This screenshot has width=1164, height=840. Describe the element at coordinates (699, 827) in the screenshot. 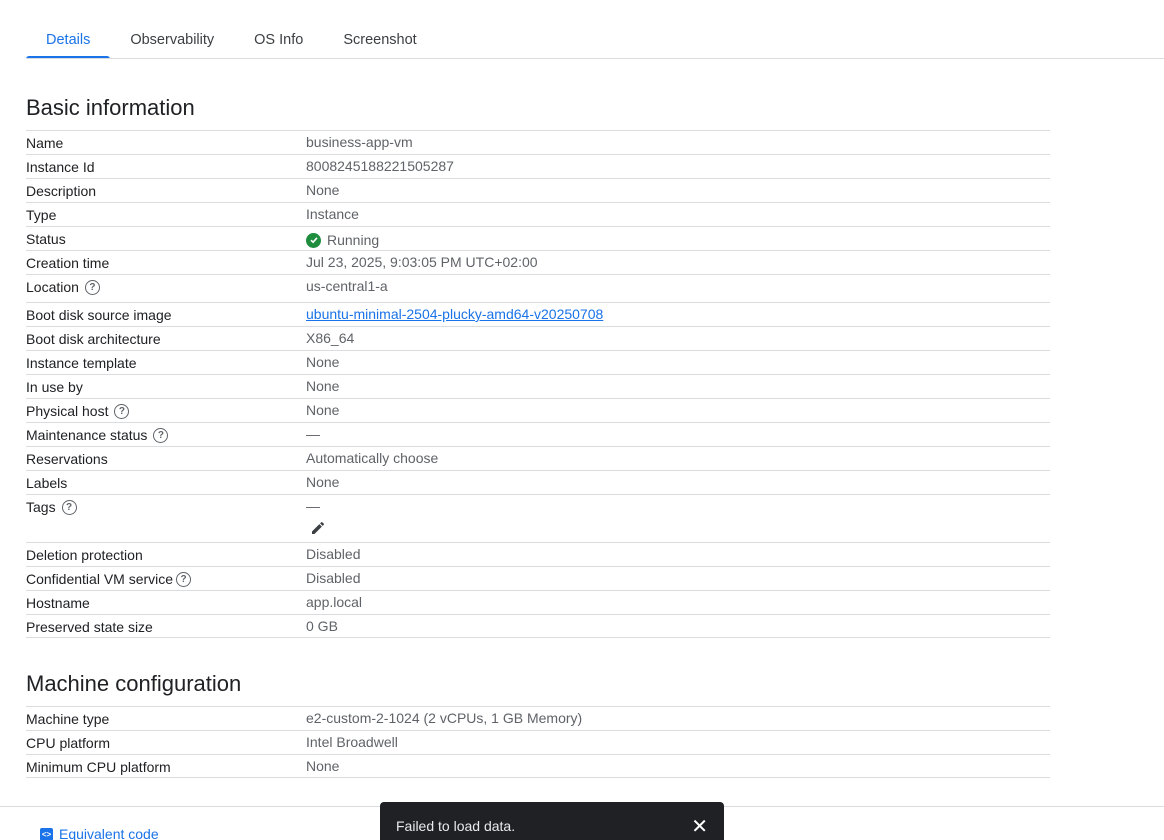

I see `close-icon: ✕` at that location.